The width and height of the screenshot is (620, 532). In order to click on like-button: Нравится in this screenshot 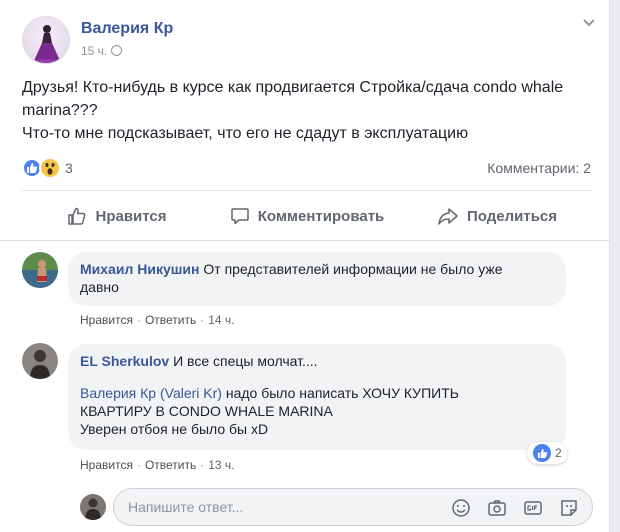, I will do `click(117, 216)`.